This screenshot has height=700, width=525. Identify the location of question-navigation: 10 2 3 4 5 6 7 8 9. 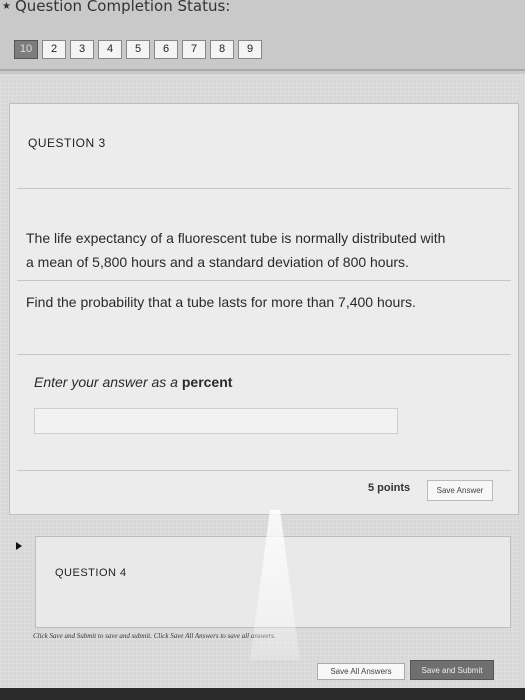
(140, 49).